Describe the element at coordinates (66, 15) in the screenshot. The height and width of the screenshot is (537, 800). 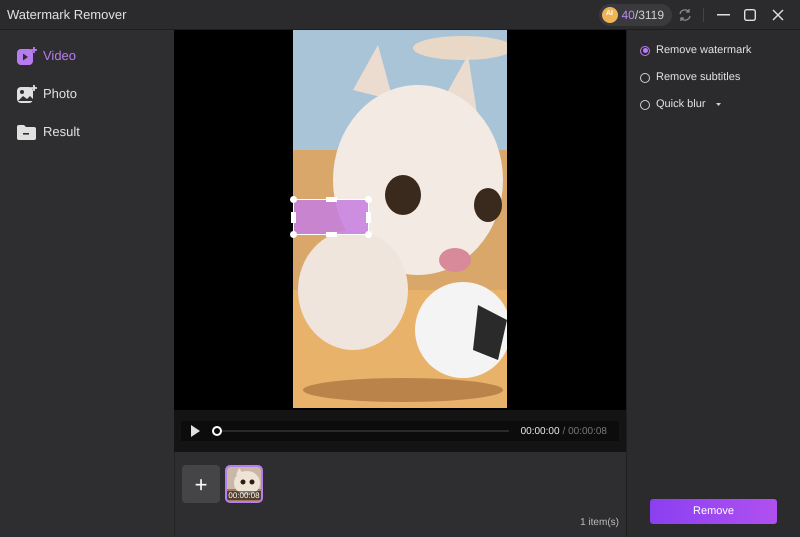
I see `window-title: Watermark Remover` at that location.